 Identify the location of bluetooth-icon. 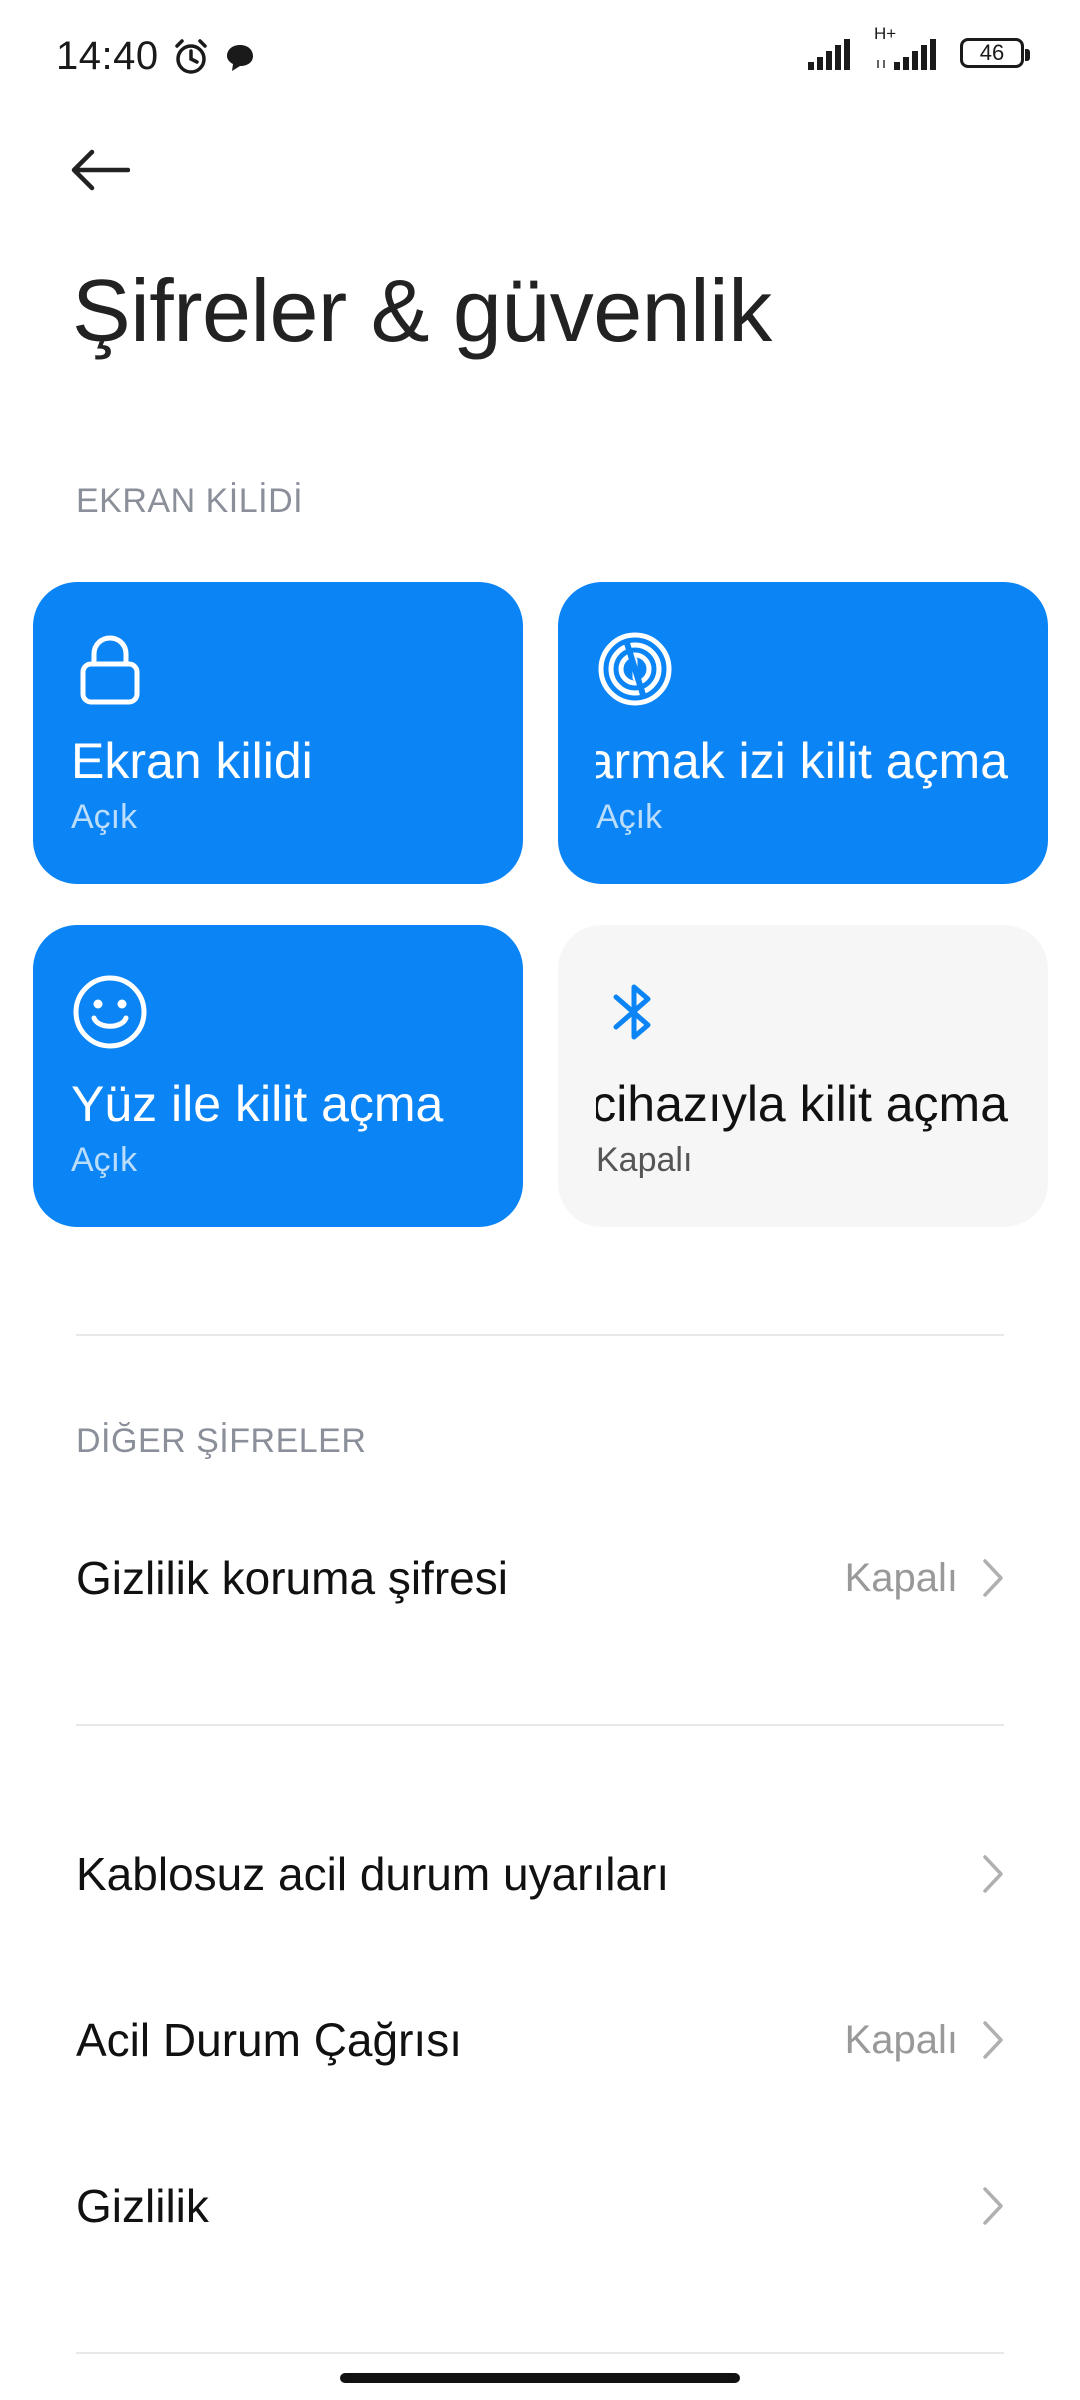
(635, 1012).